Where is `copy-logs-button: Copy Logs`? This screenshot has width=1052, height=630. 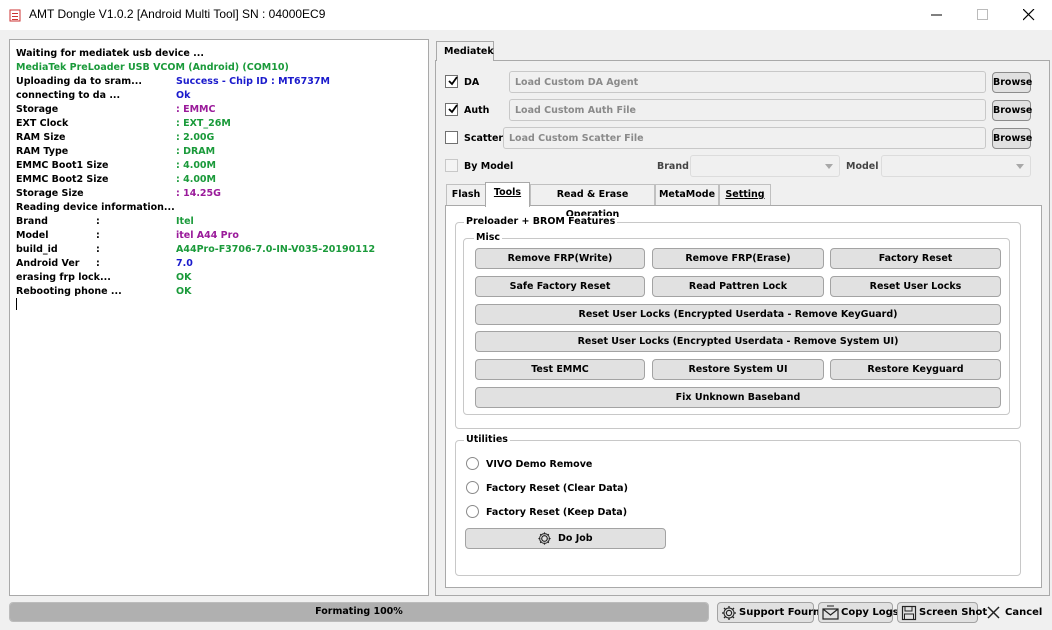
copy-logs-button: Copy Logs is located at coordinates (858, 612).